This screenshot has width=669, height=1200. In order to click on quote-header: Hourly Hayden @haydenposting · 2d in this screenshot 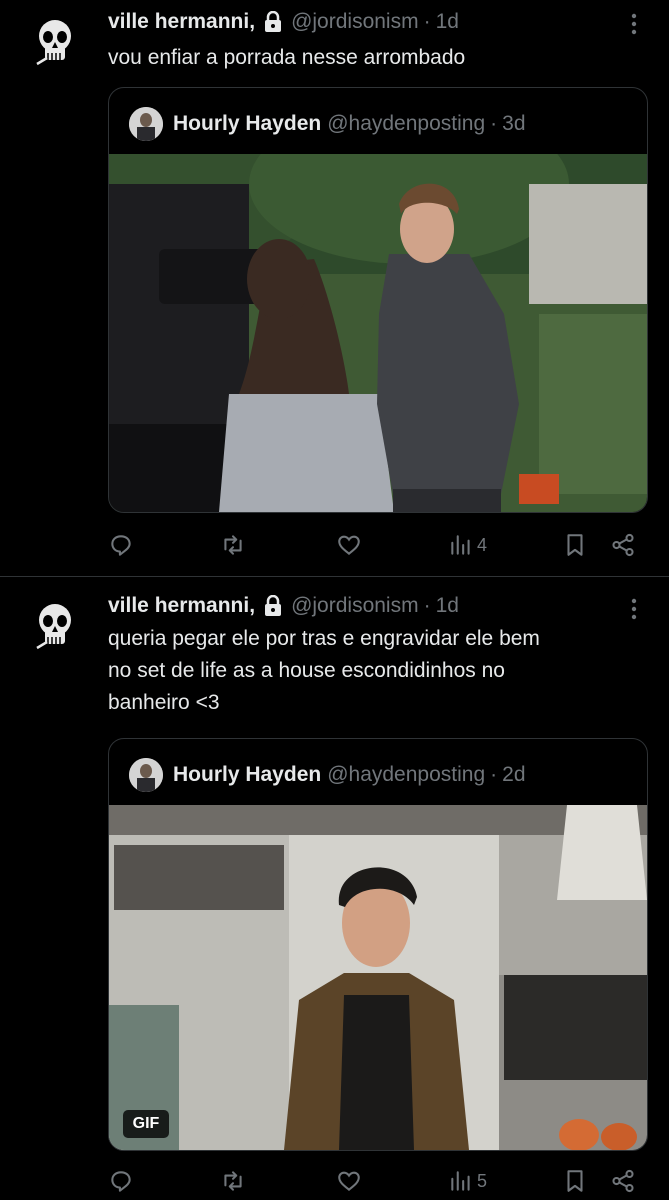, I will do `click(327, 775)`.